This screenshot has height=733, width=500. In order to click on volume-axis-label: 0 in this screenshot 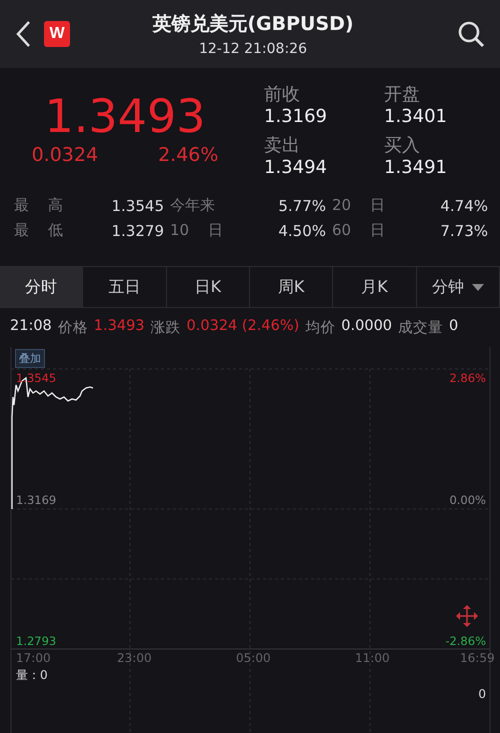, I will do `click(482, 694)`.